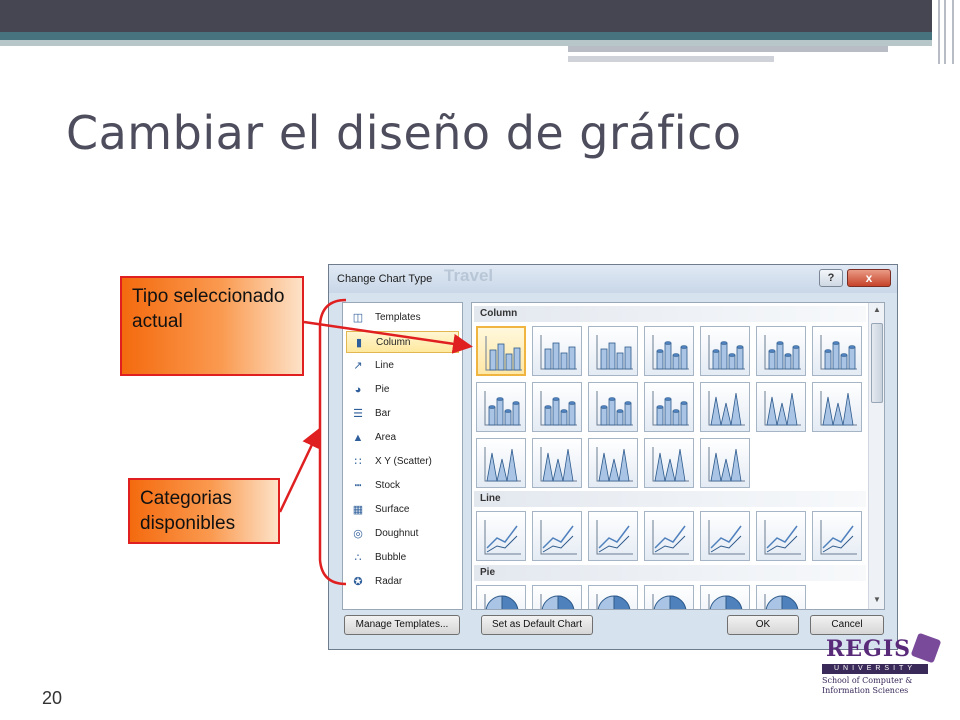 Image resolution: width=960 pixels, height=720 pixels. Describe the element at coordinates (299, 470) in the screenshot. I see `arrow-to-categories` at that location.